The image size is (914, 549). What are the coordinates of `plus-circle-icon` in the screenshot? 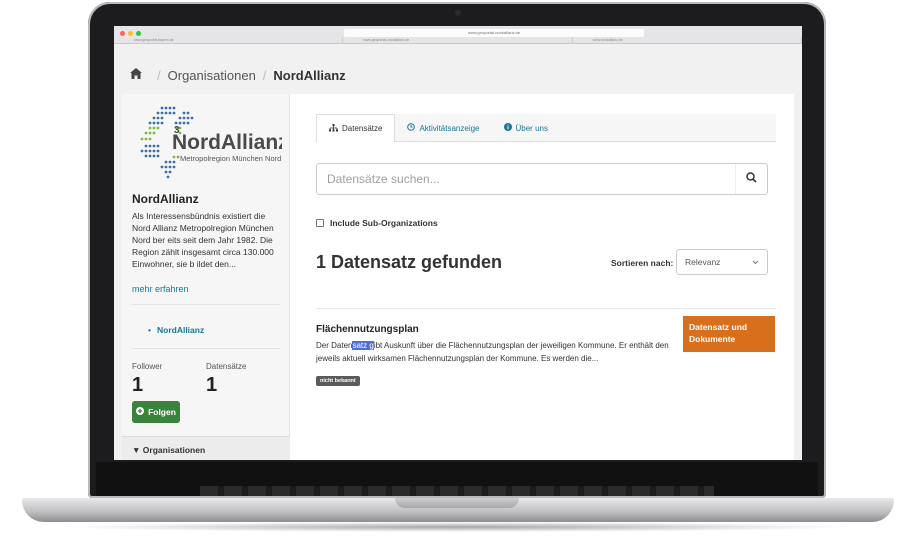 It's located at (140, 412).